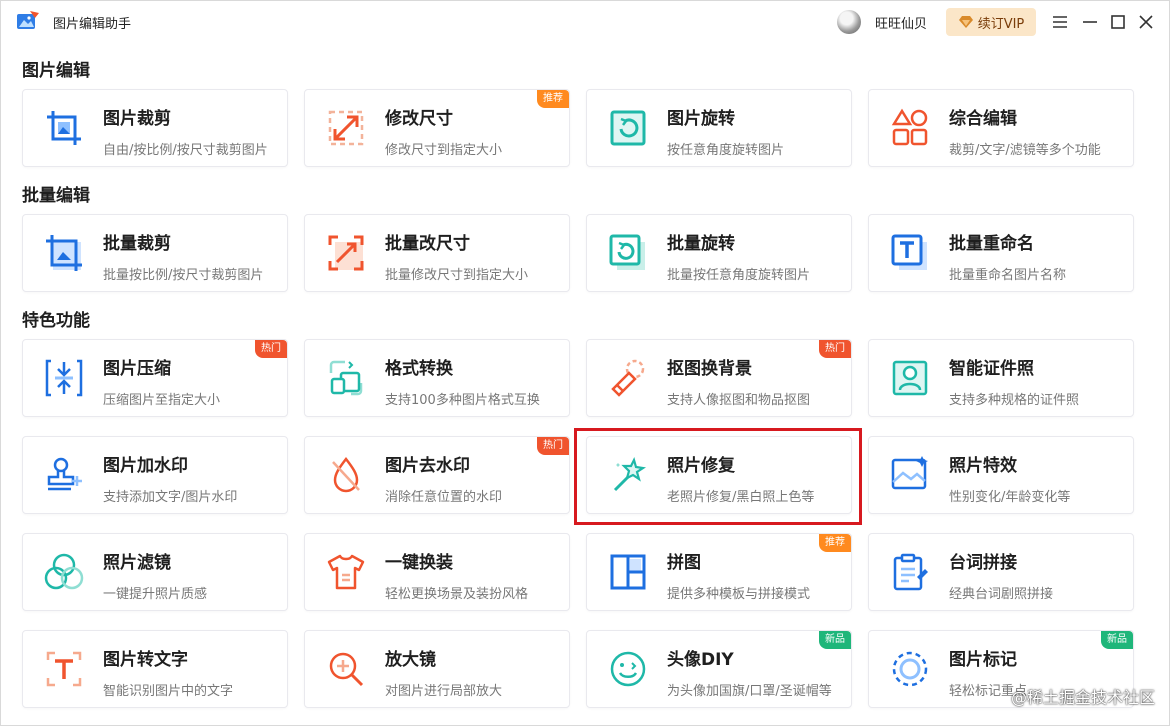  What do you see at coordinates (628, 669) in the screenshot?
I see `smiley-icon` at bounding box center [628, 669].